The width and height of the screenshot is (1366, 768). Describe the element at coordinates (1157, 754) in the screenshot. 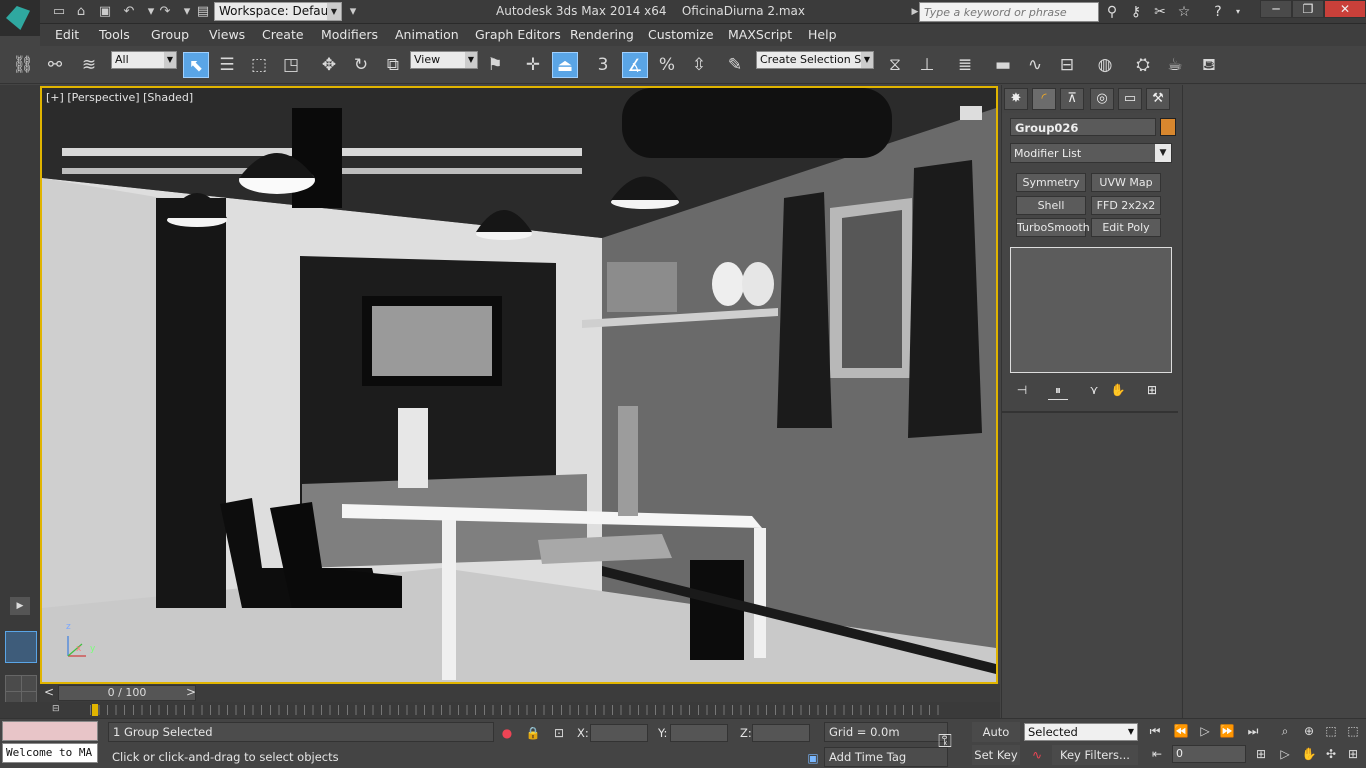

I see `key-mode-toggle-icon: ⇤` at that location.